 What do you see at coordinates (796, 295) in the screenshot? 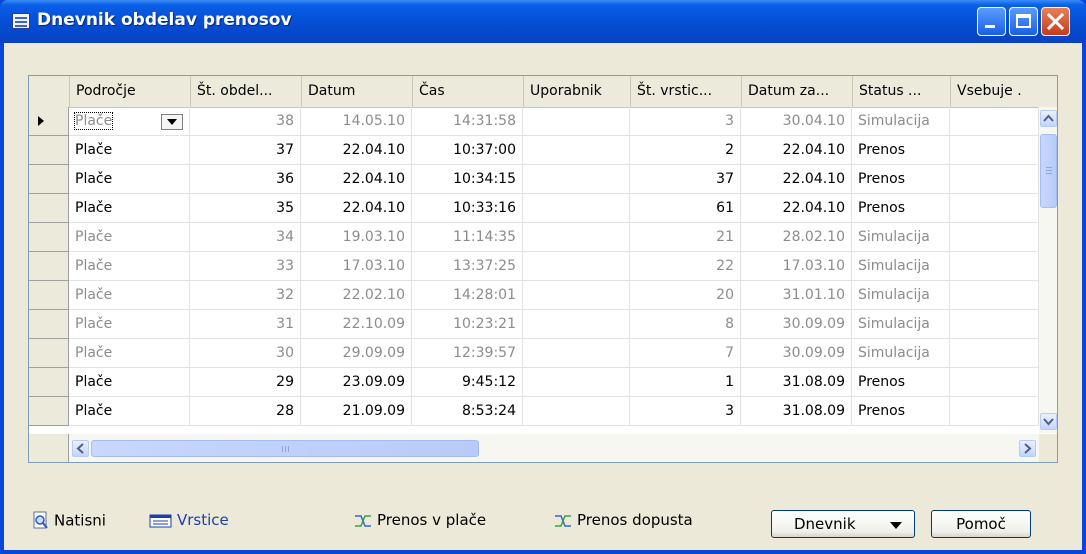
I see `cell-datum-za: 31.01.10` at bounding box center [796, 295].